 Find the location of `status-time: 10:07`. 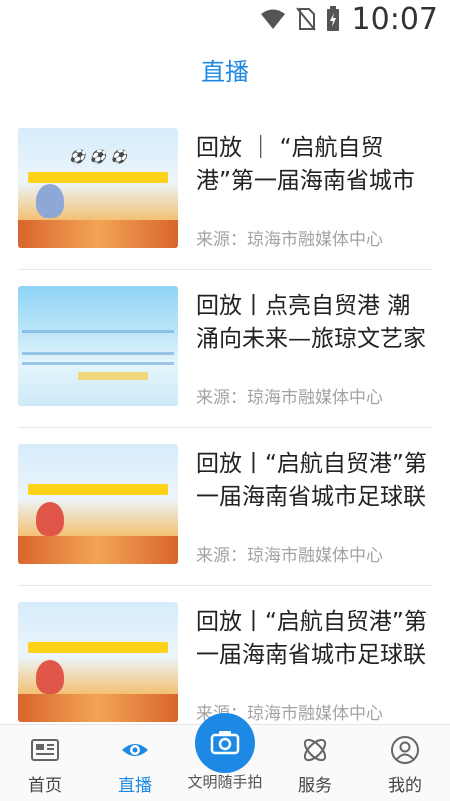

status-time: 10:07 is located at coordinates (394, 19).